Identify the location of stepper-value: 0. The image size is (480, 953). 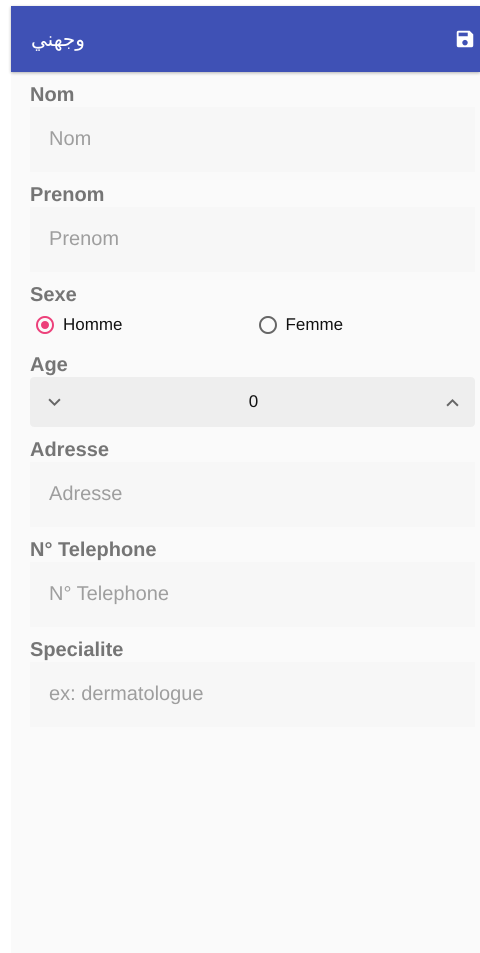
(253, 402).